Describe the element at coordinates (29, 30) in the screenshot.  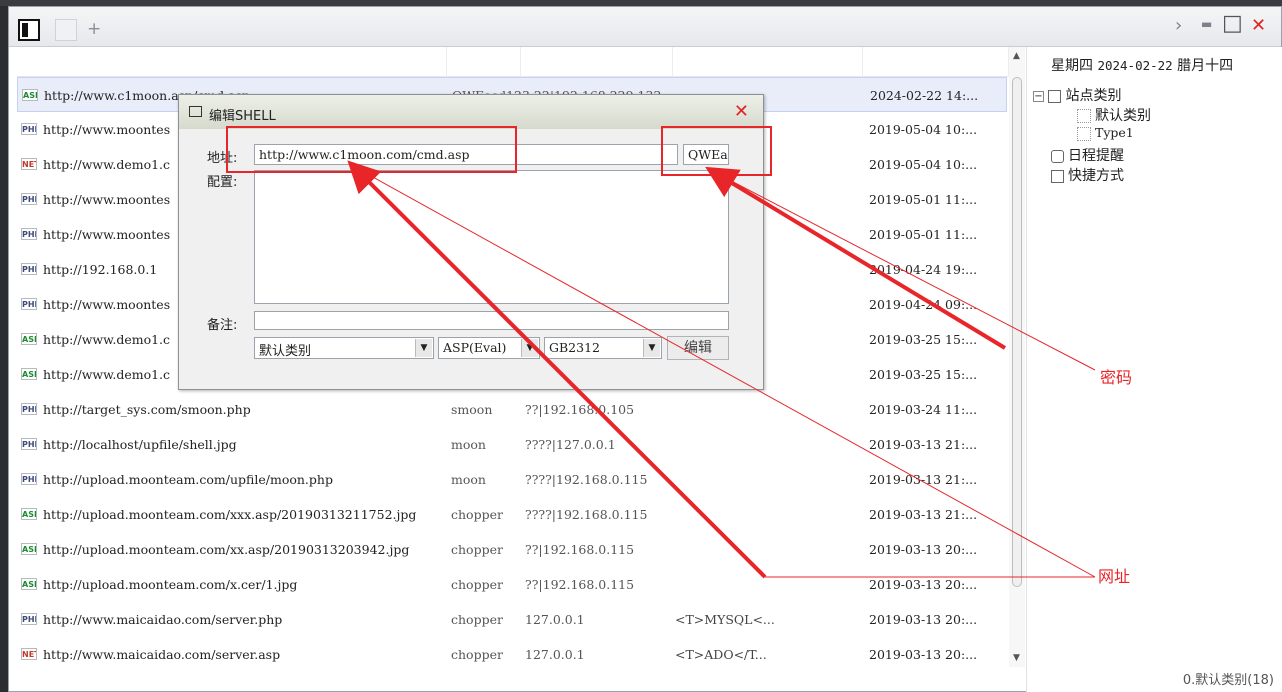
I see `panel-toggle-button` at that location.